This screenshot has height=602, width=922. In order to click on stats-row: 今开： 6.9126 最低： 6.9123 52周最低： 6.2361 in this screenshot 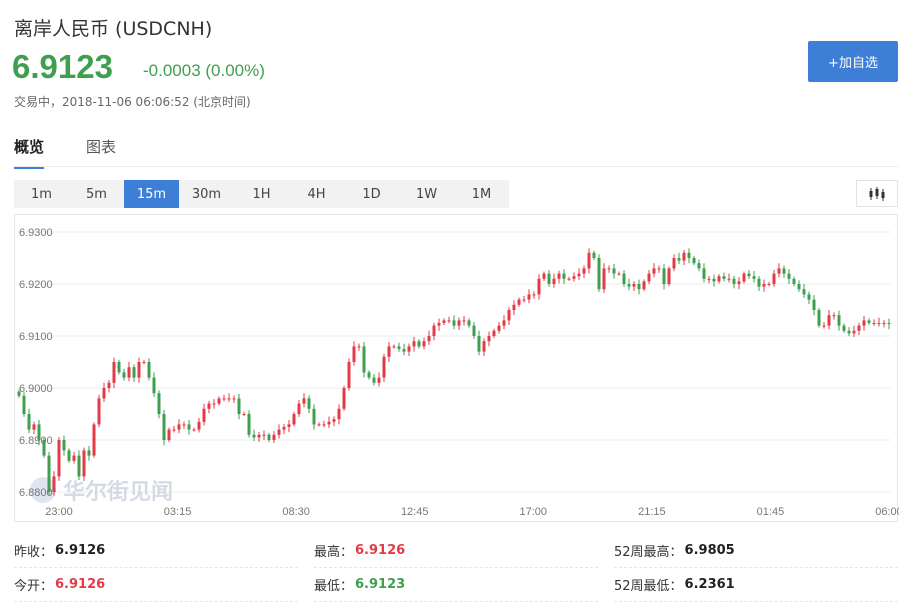, I will do `click(456, 585)`.